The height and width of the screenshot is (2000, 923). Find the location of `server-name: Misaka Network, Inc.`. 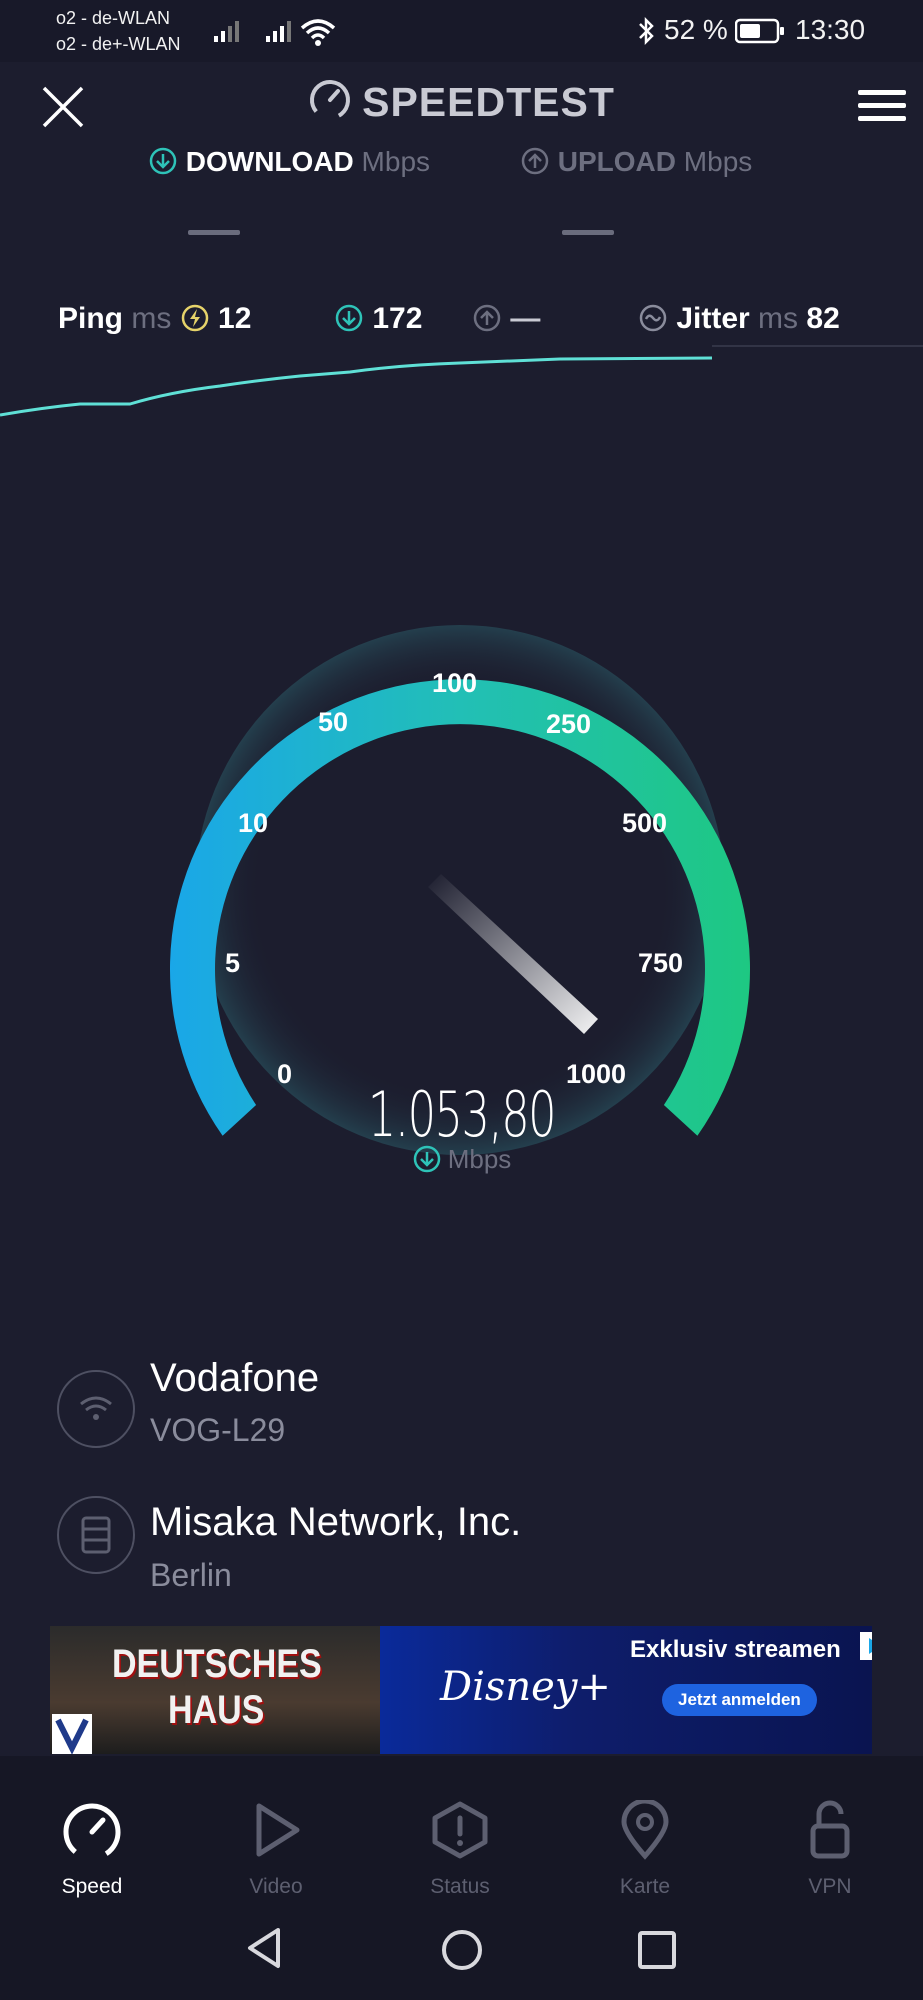

server-name: Misaka Network, Inc. is located at coordinates (335, 1522).